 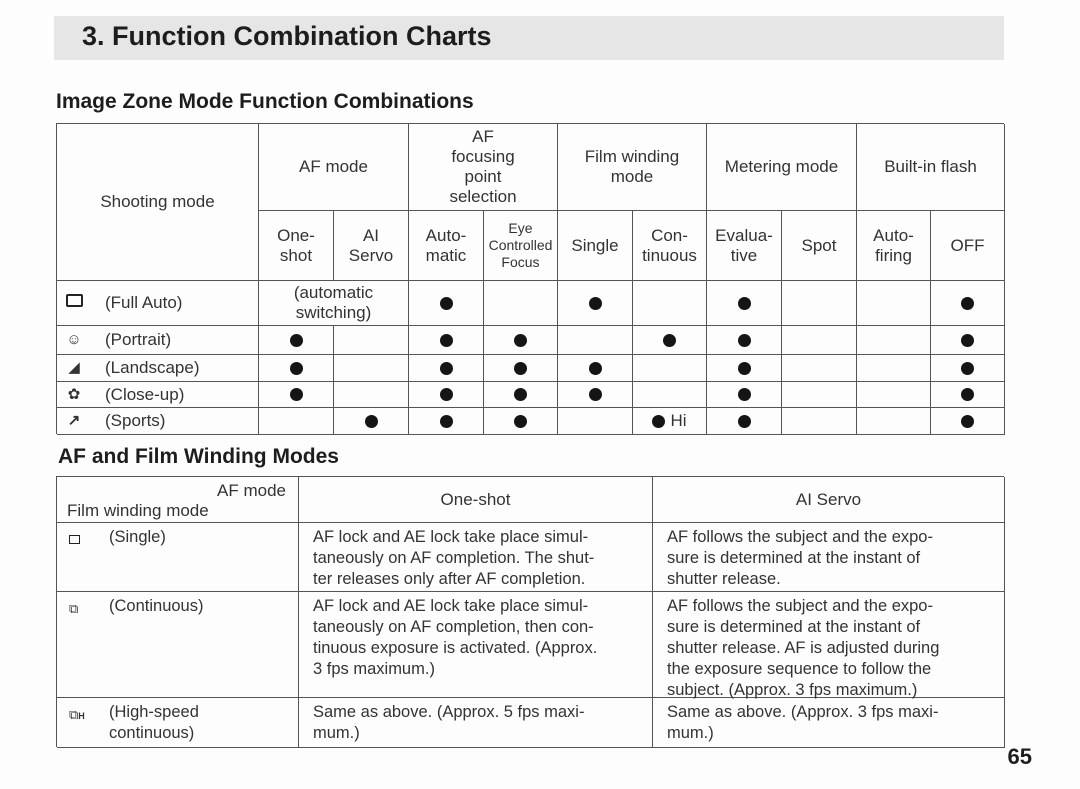 What do you see at coordinates (678, 420) in the screenshot?
I see `high-speed-label: Hi` at bounding box center [678, 420].